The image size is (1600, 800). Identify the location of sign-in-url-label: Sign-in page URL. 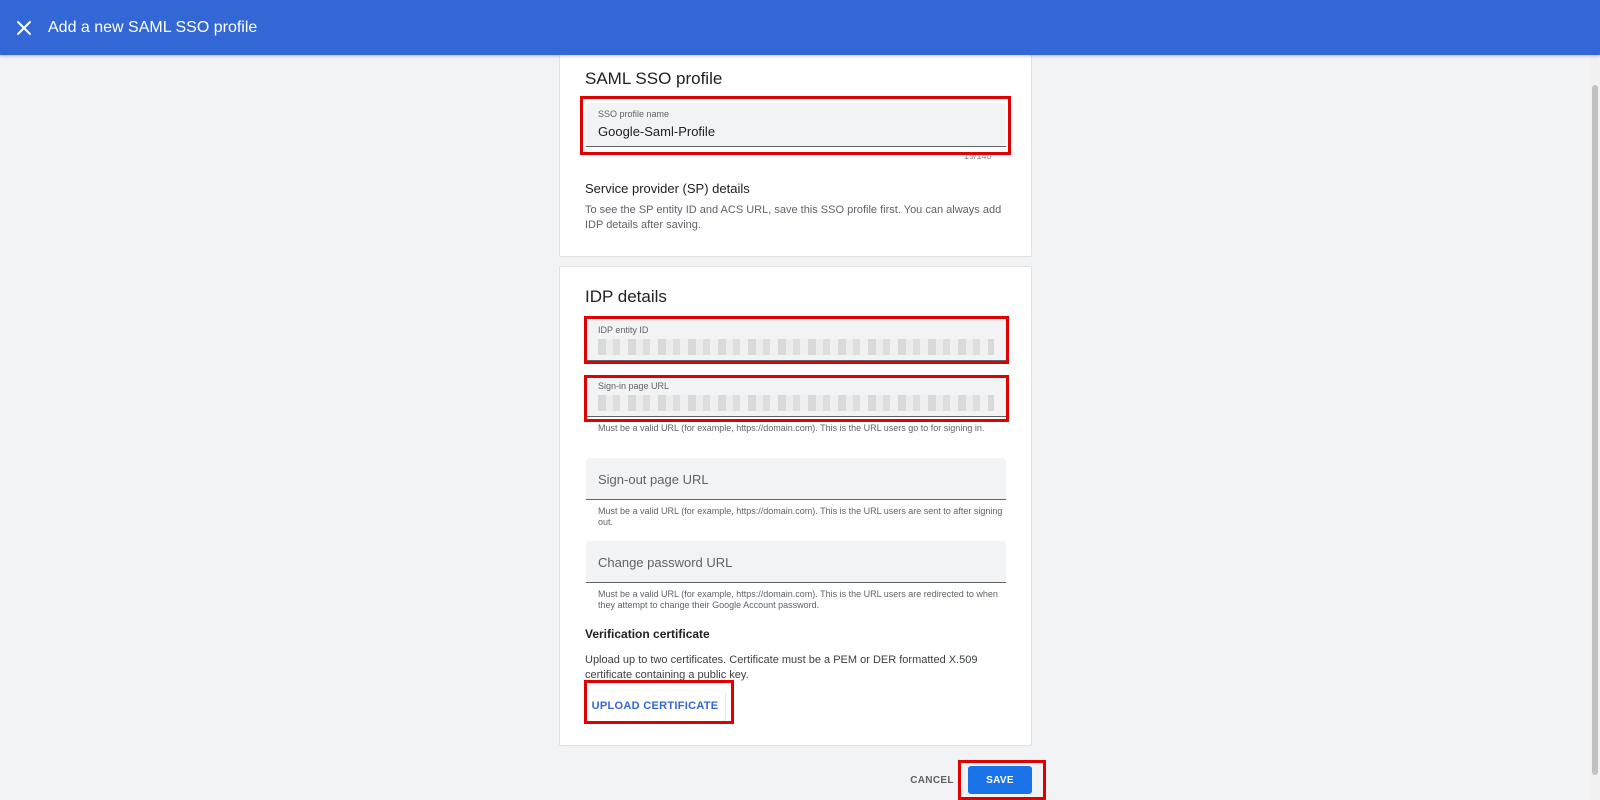
(634, 386).